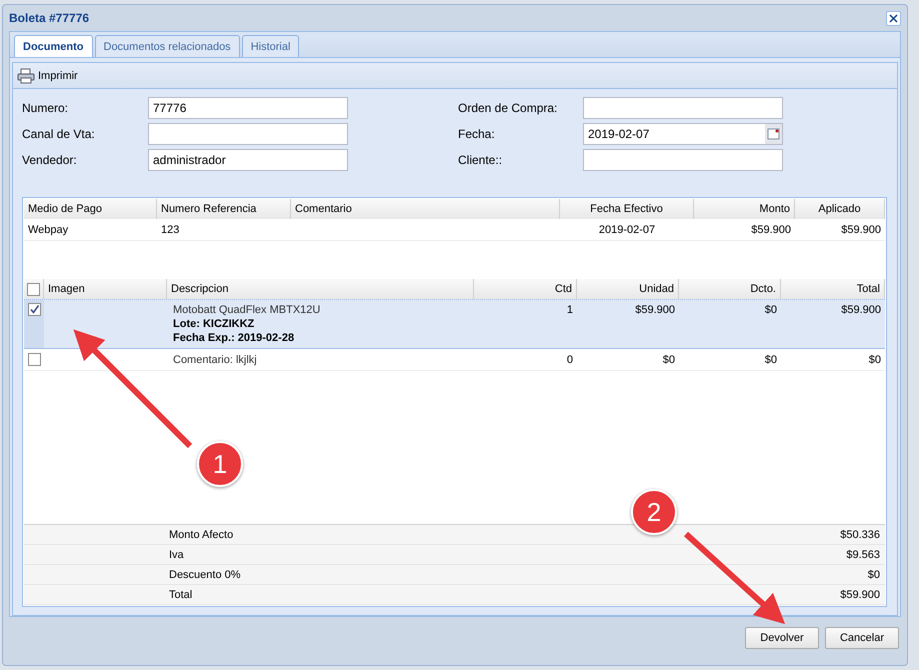  I want to click on tab: Documento, so click(53, 46).